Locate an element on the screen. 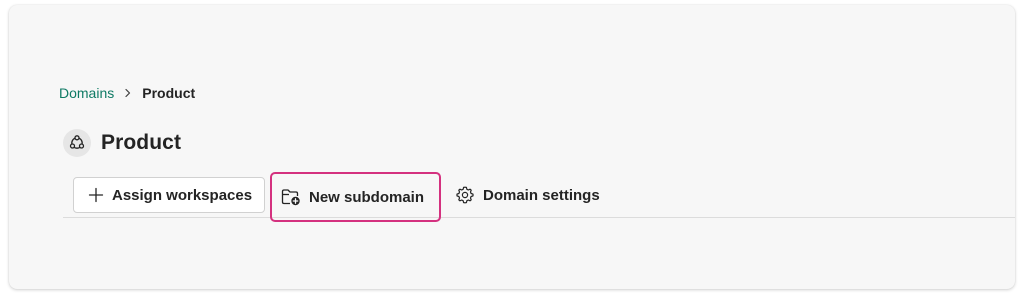  breadcrumb-domains-link: Domains is located at coordinates (86, 93).